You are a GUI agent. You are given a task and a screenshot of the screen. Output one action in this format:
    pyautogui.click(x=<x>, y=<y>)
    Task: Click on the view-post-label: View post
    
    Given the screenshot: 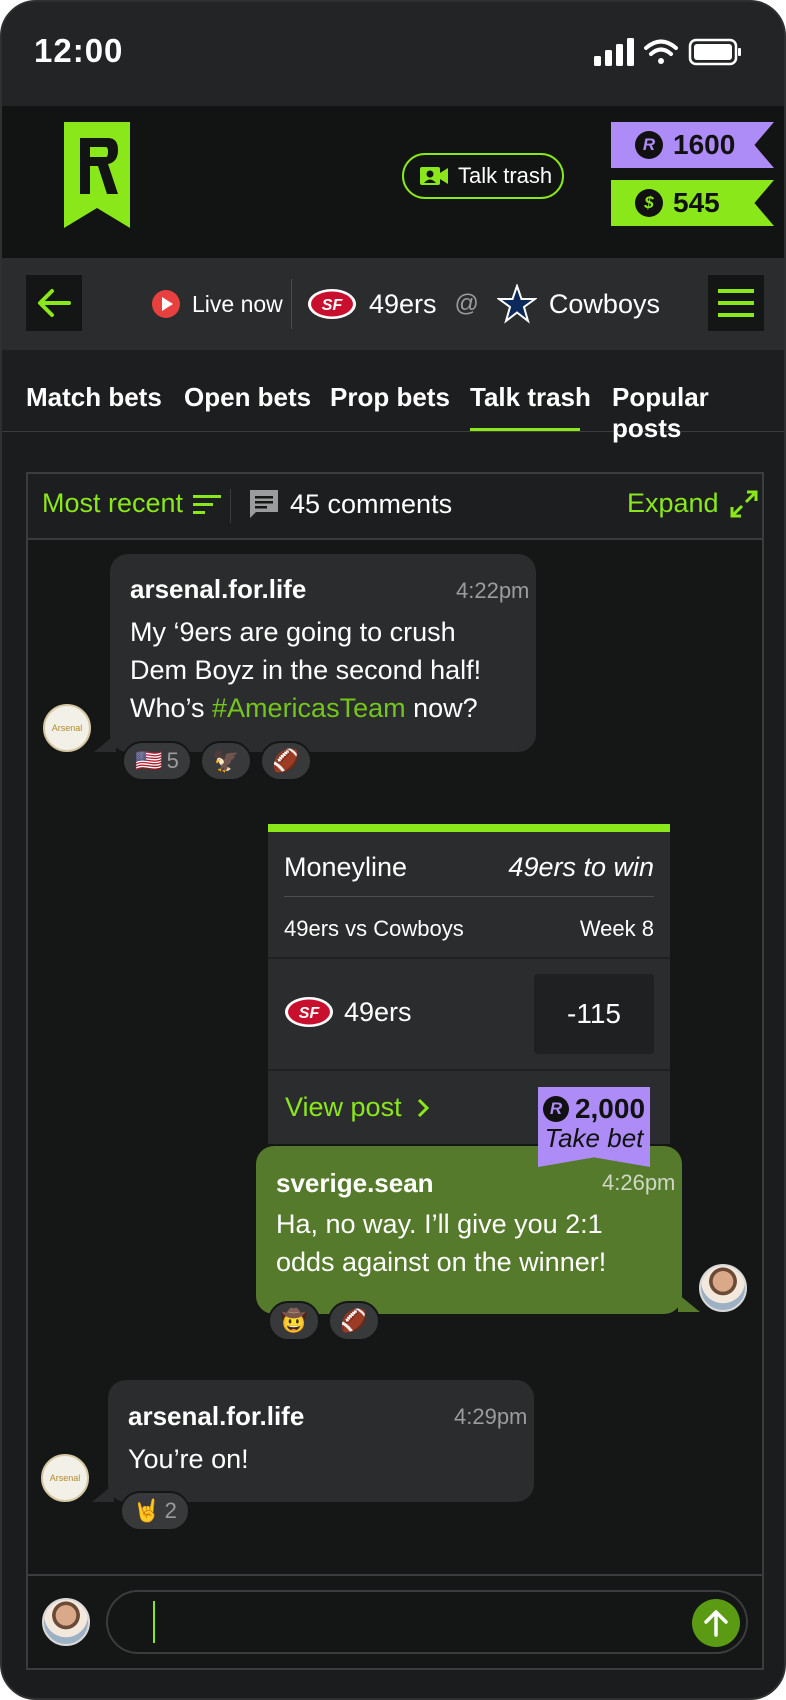 What is the action you would take?
    pyautogui.click(x=343, y=1107)
    